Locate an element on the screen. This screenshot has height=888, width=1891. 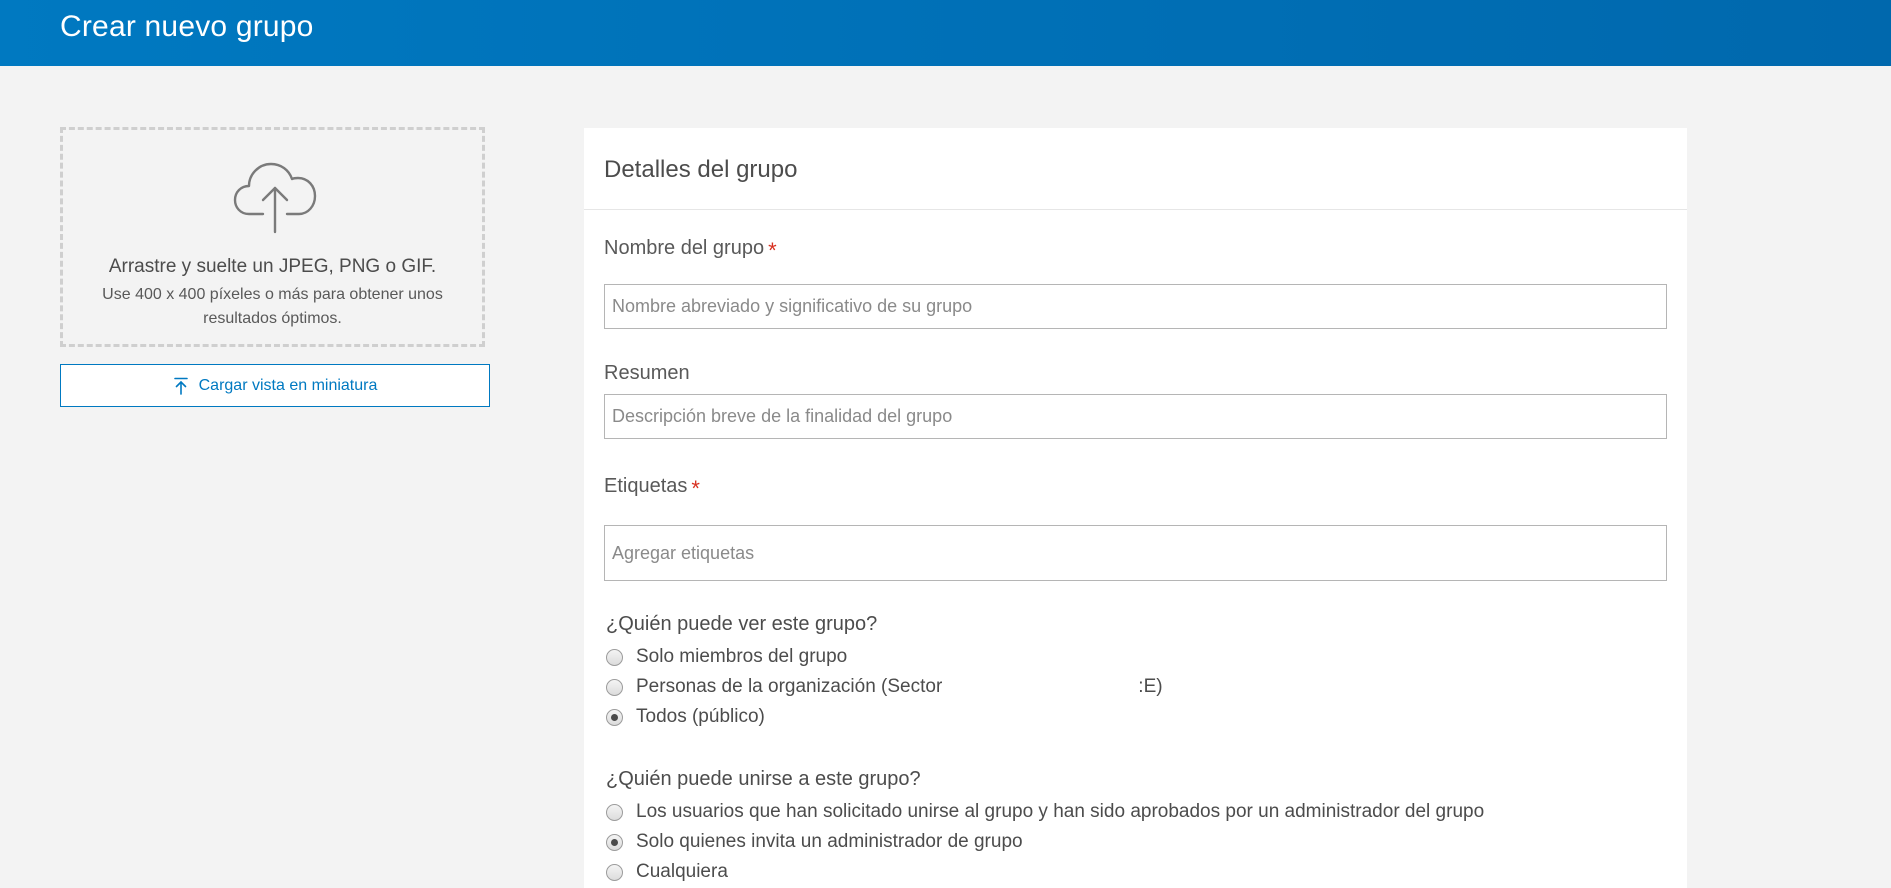
upload-arrow-icon is located at coordinates (180, 386).